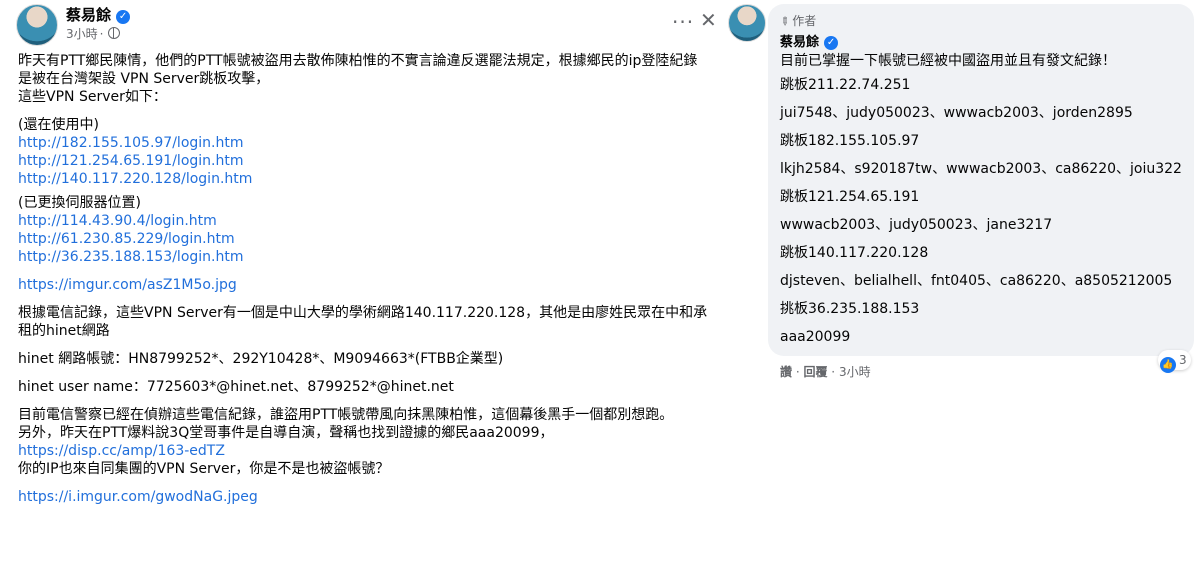 The width and height of the screenshot is (1200, 571). Describe the element at coordinates (1183, 360) in the screenshot. I see `reaction-number: 3` at that location.